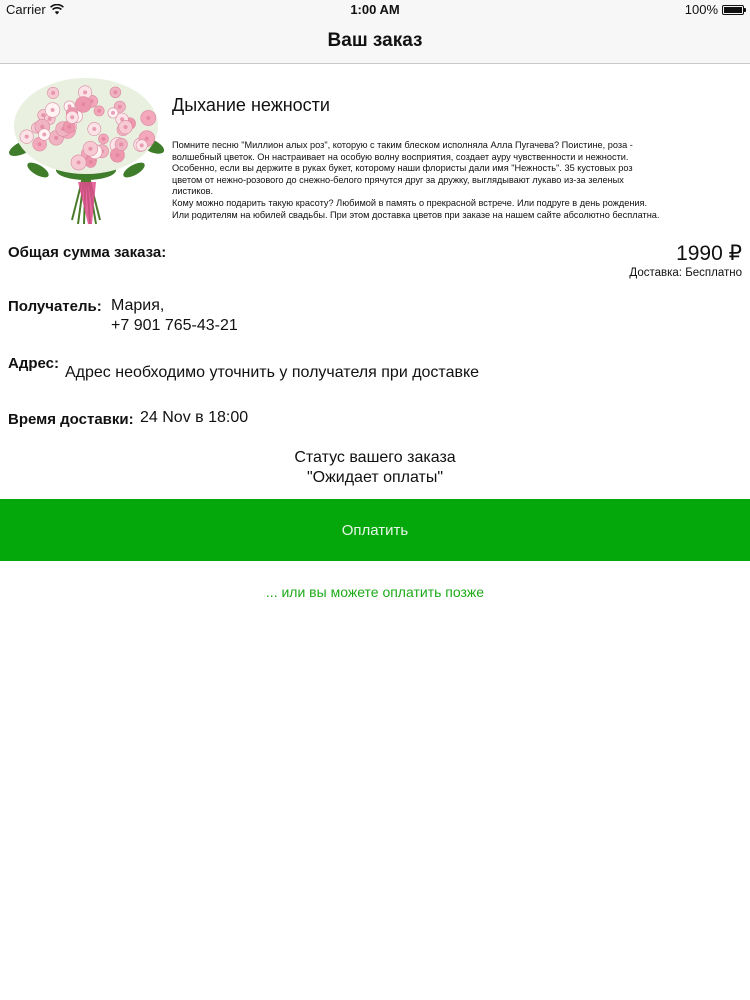 The height and width of the screenshot is (1000, 750). What do you see at coordinates (33, 363) in the screenshot?
I see `address-label: Адрес:` at bounding box center [33, 363].